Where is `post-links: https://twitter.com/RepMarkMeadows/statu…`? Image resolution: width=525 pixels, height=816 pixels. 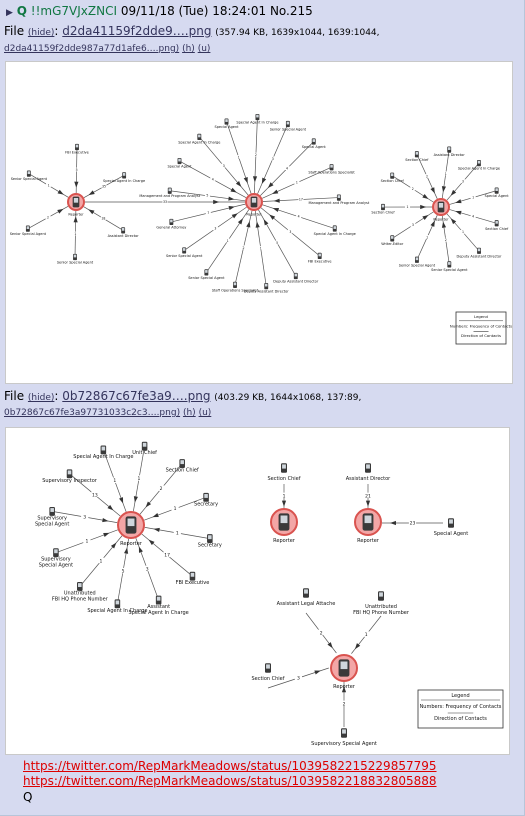 post-links: https://twitter.com/RepMarkMeadows/statu… is located at coordinates (230, 774).